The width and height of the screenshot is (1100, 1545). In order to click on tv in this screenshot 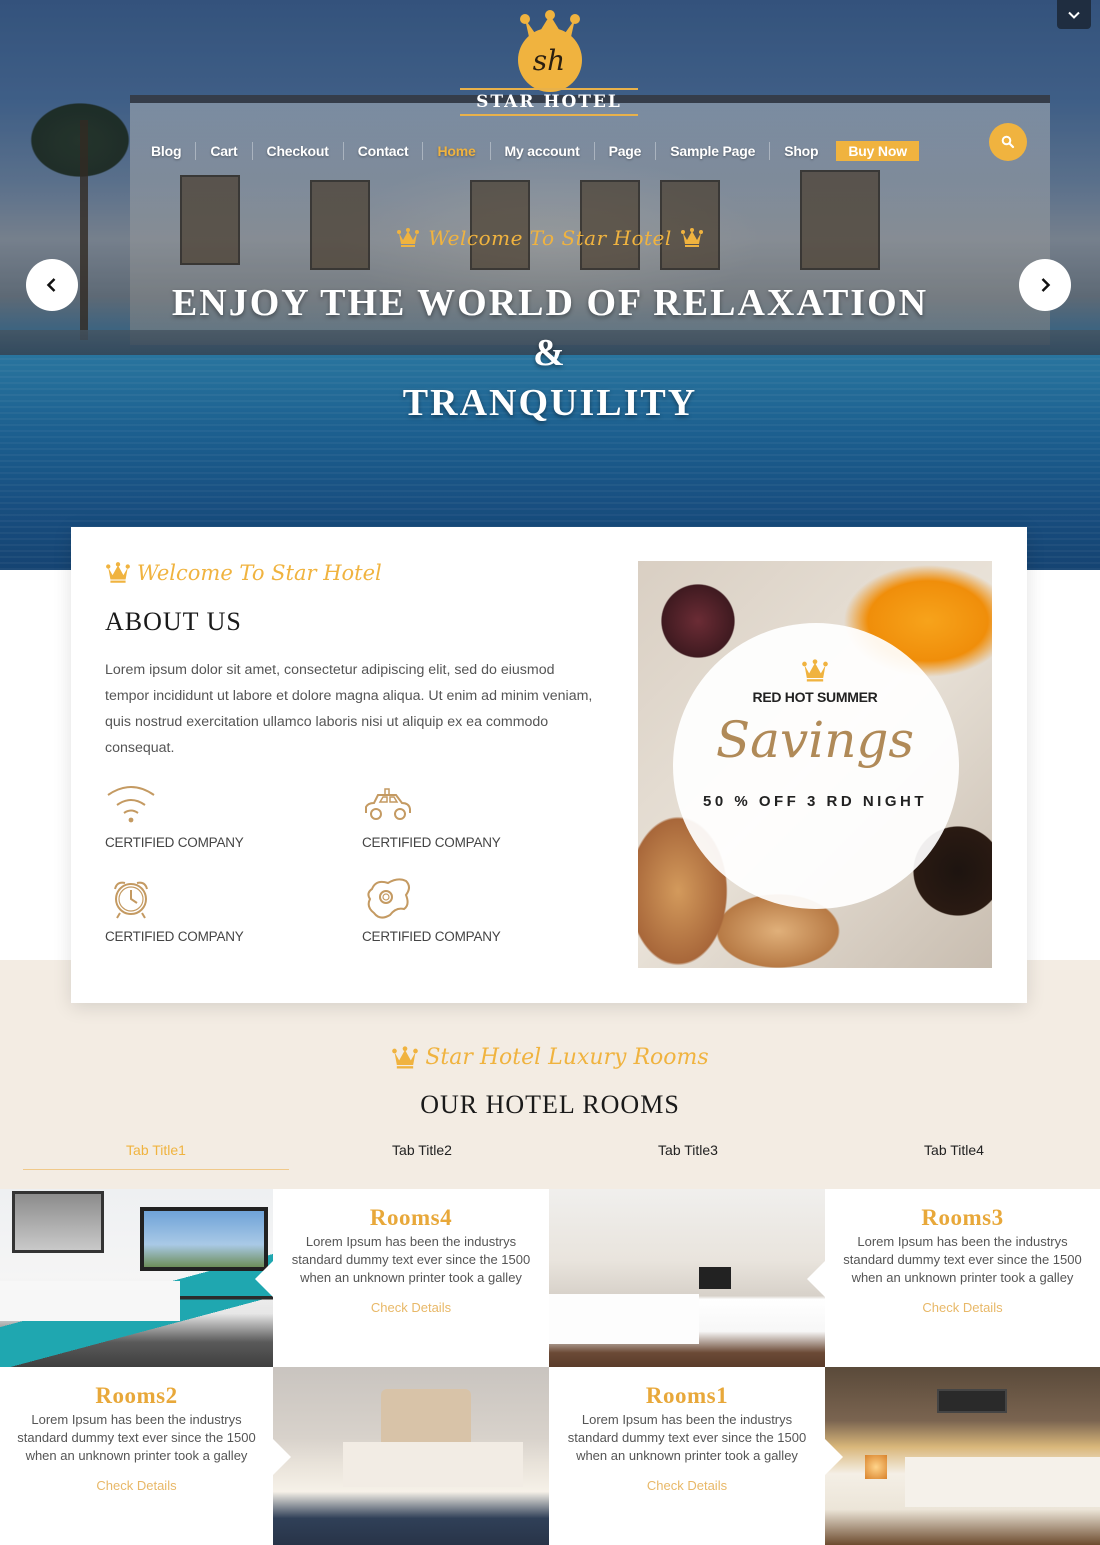, I will do `click(715, 1278)`.